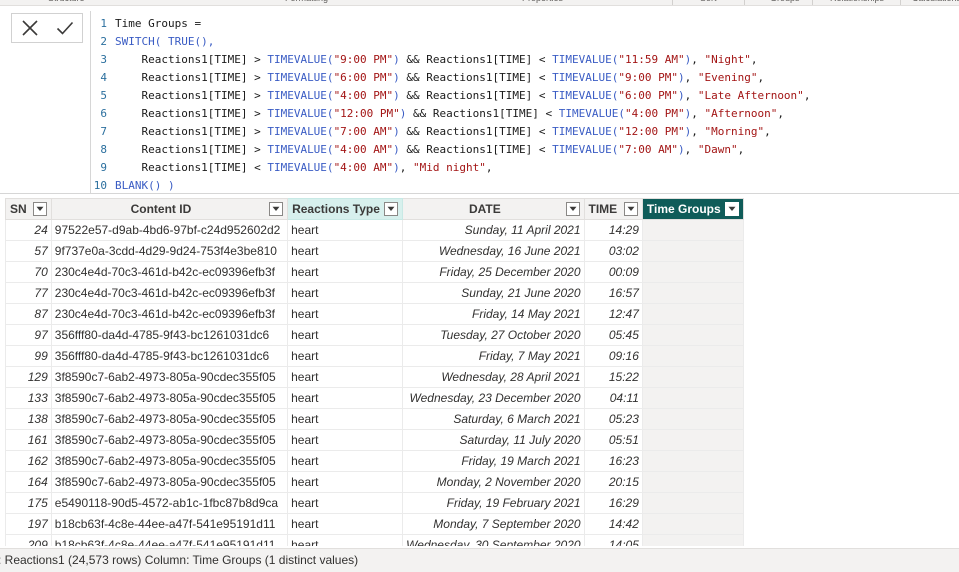  I want to click on column-header-date: DATE, so click(493, 209).